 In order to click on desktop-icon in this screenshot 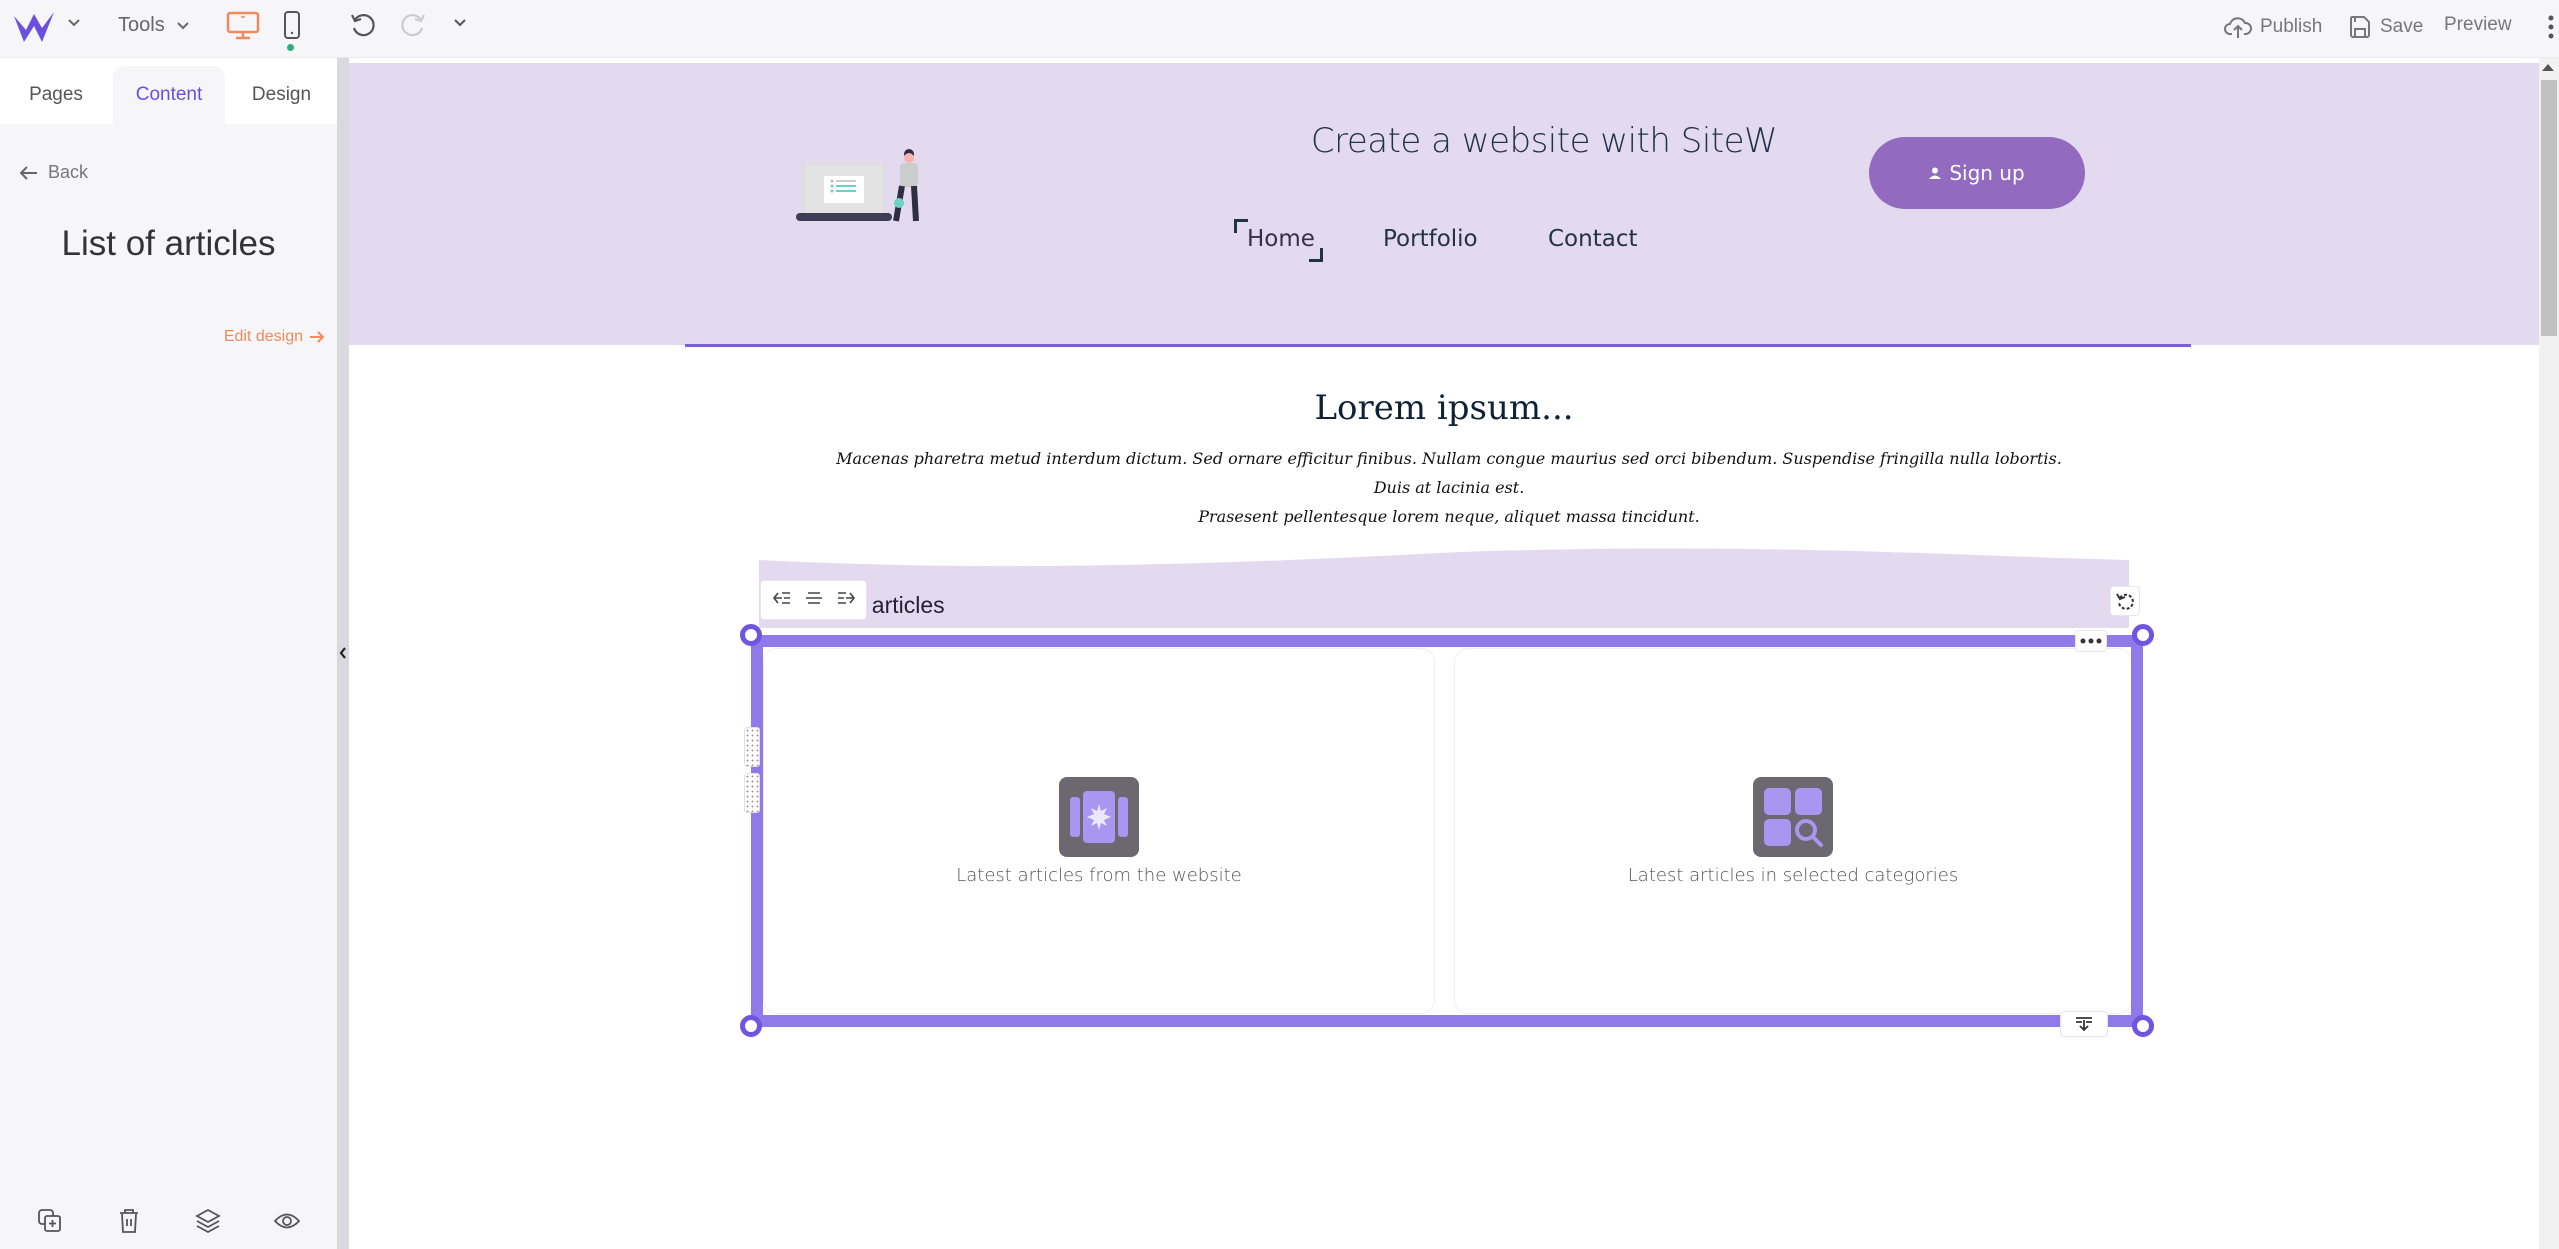, I will do `click(243, 25)`.